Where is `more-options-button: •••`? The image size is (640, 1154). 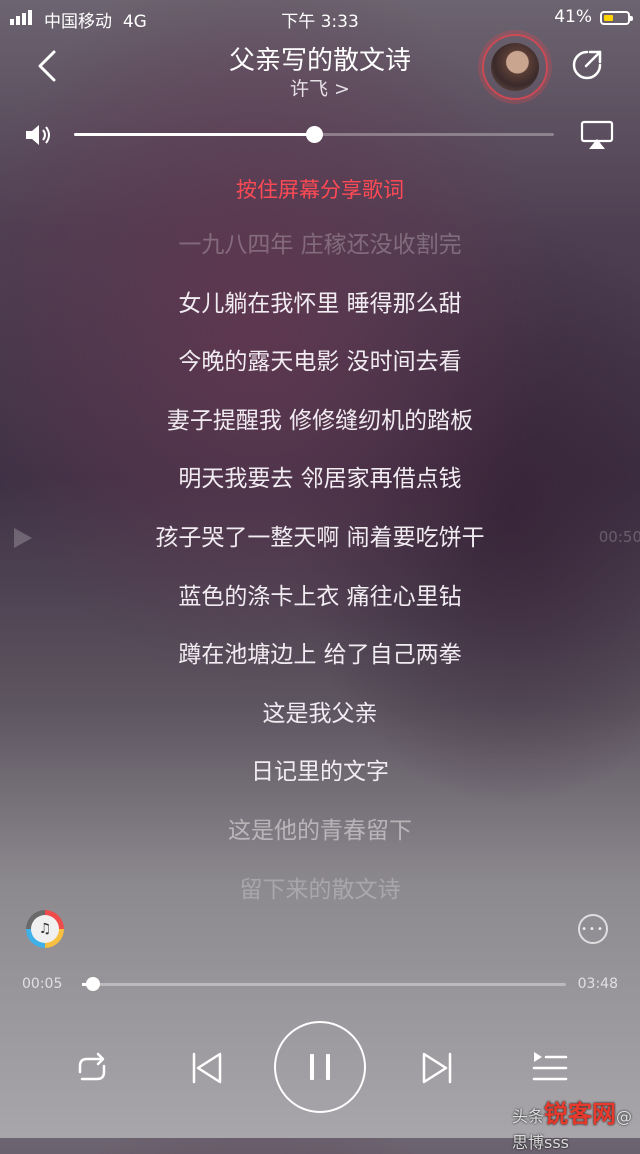 more-options-button: ••• is located at coordinates (593, 929).